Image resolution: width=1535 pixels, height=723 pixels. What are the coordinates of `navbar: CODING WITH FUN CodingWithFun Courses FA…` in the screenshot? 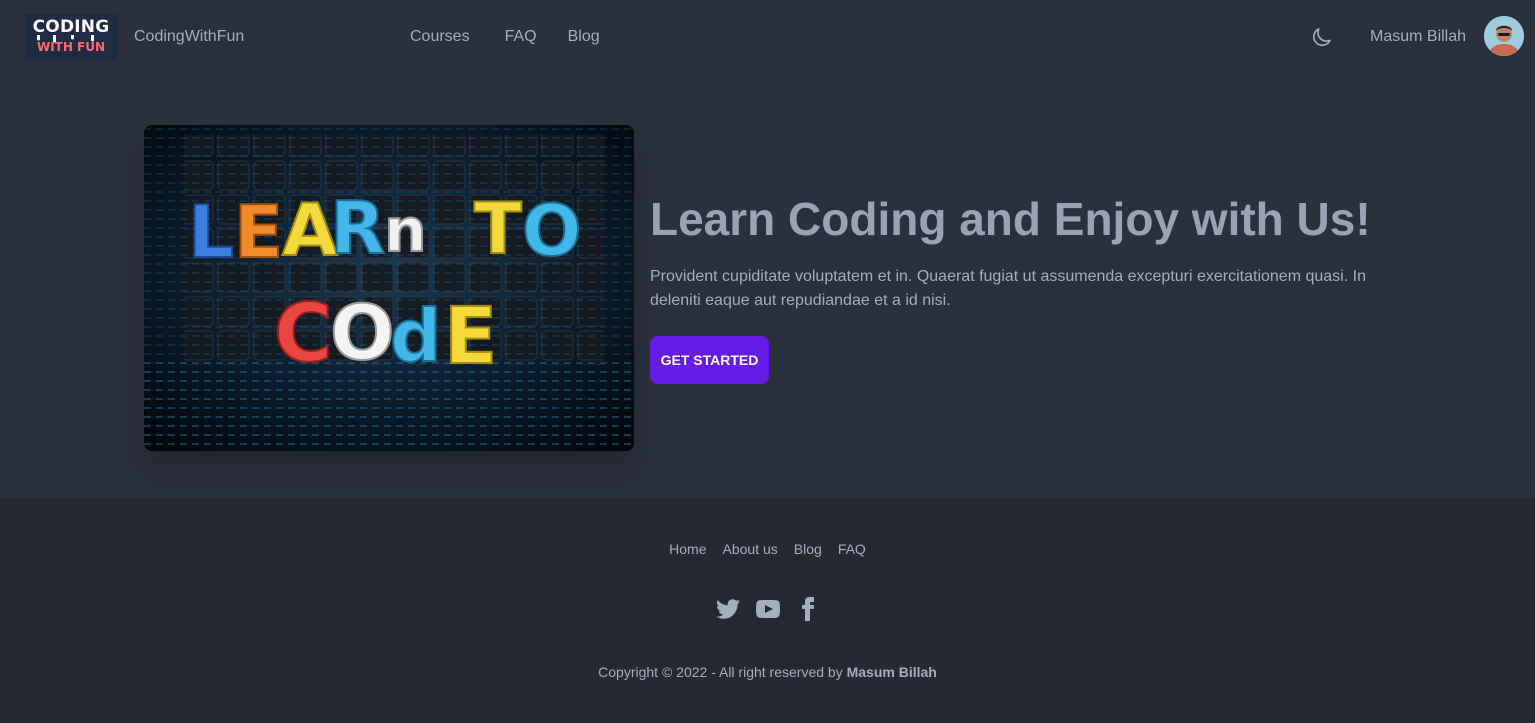 It's located at (767, 37).